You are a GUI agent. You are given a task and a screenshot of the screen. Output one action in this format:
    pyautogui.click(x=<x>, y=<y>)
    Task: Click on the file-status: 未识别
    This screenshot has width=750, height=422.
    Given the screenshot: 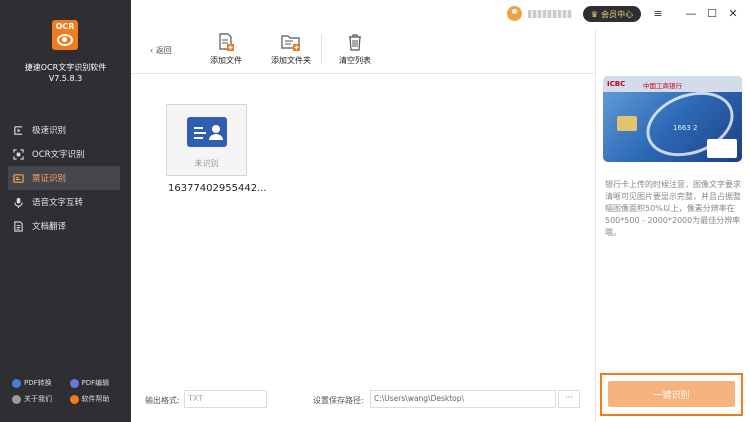 What is the action you would take?
    pyautogui.click(x=206, y=163)
    